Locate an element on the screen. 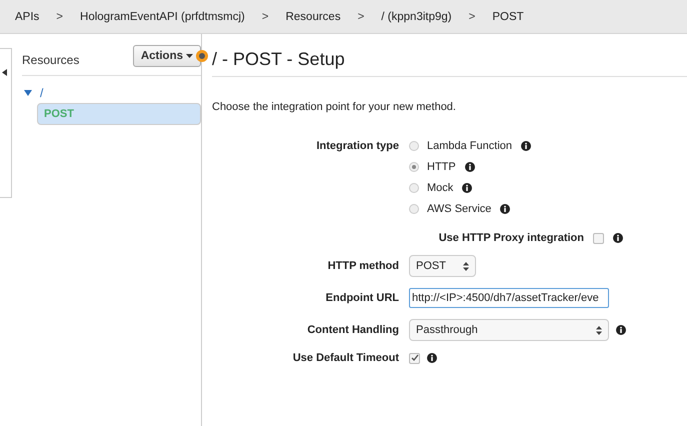 This screenshot has width=687, height=426. radio-label: AWS Service is located at coordinates (459, 209).